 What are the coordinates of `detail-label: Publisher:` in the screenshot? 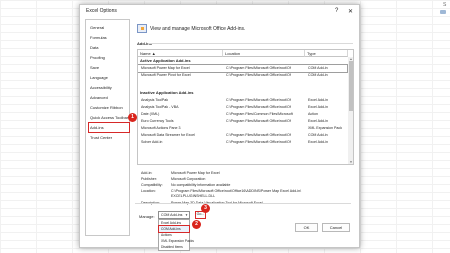 It's located at (149, 179).